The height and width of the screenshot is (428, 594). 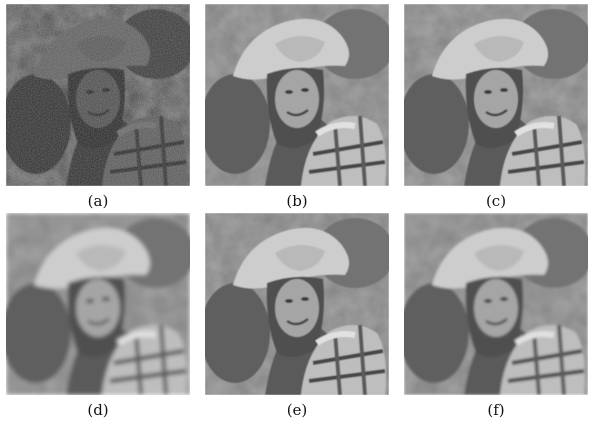 What do you see at coordinates (297, 201) in the screenshot?
I see `caption-b: (b)` at bounding box center [297, 201].